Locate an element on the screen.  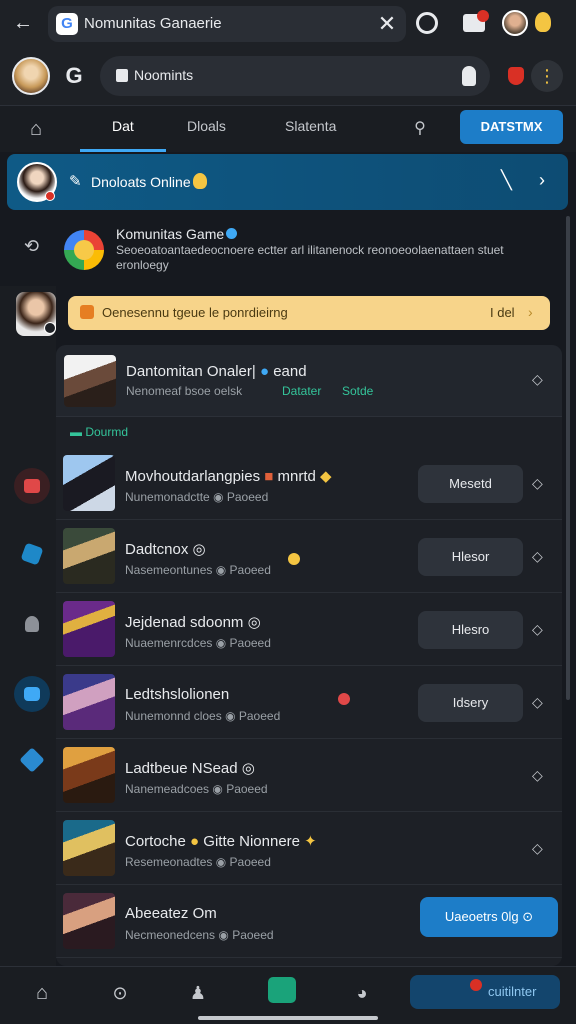
item-action-button: Mesetd is located at coordinates (470, 484).